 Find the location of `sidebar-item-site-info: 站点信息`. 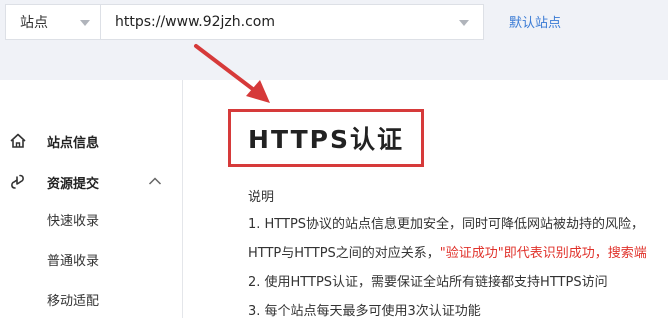

sidebar-item-site-info: 站点信息 is located at coordinates (91, 141).